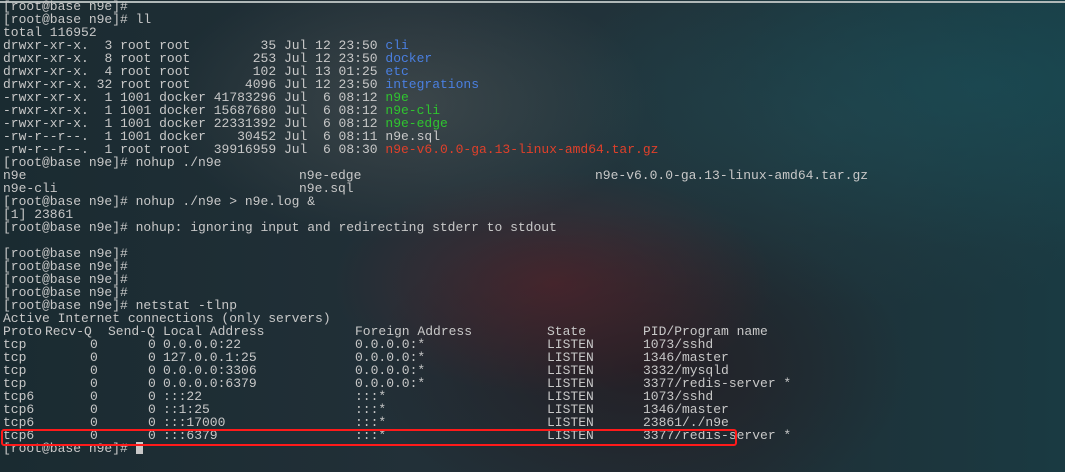 The image size is (1065, 472). What do you see at coordinates (330, 149) in the screenshot?
I see `file-date: Jul 6 08:30` at bounding box center [330, 149].